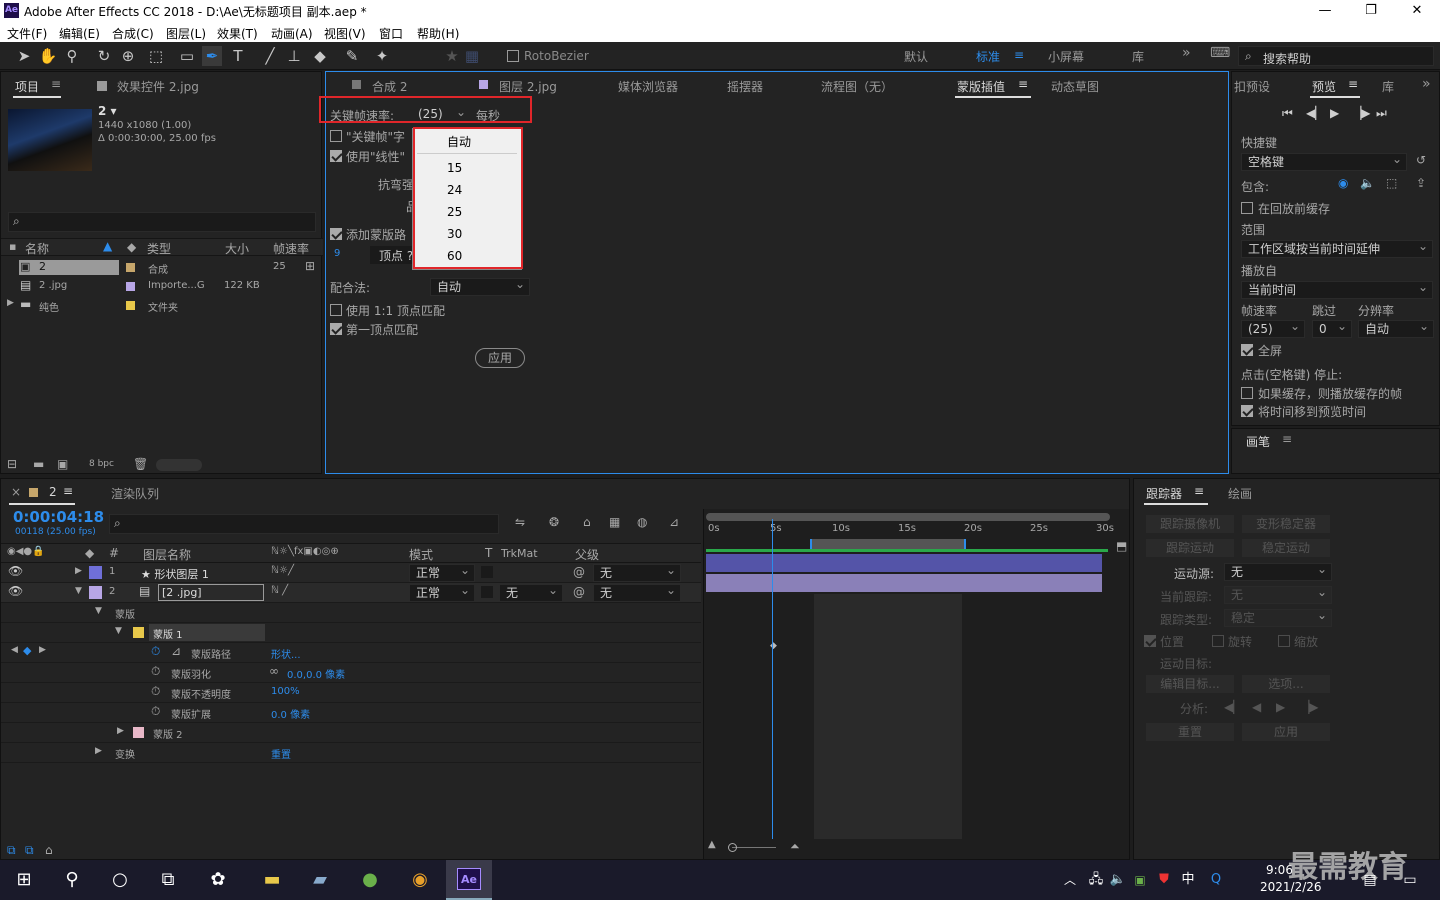 The width and height of the screenshot is (1440, 900). I want to click on analyze-forward-icon: ▶, so click(1280, 707).